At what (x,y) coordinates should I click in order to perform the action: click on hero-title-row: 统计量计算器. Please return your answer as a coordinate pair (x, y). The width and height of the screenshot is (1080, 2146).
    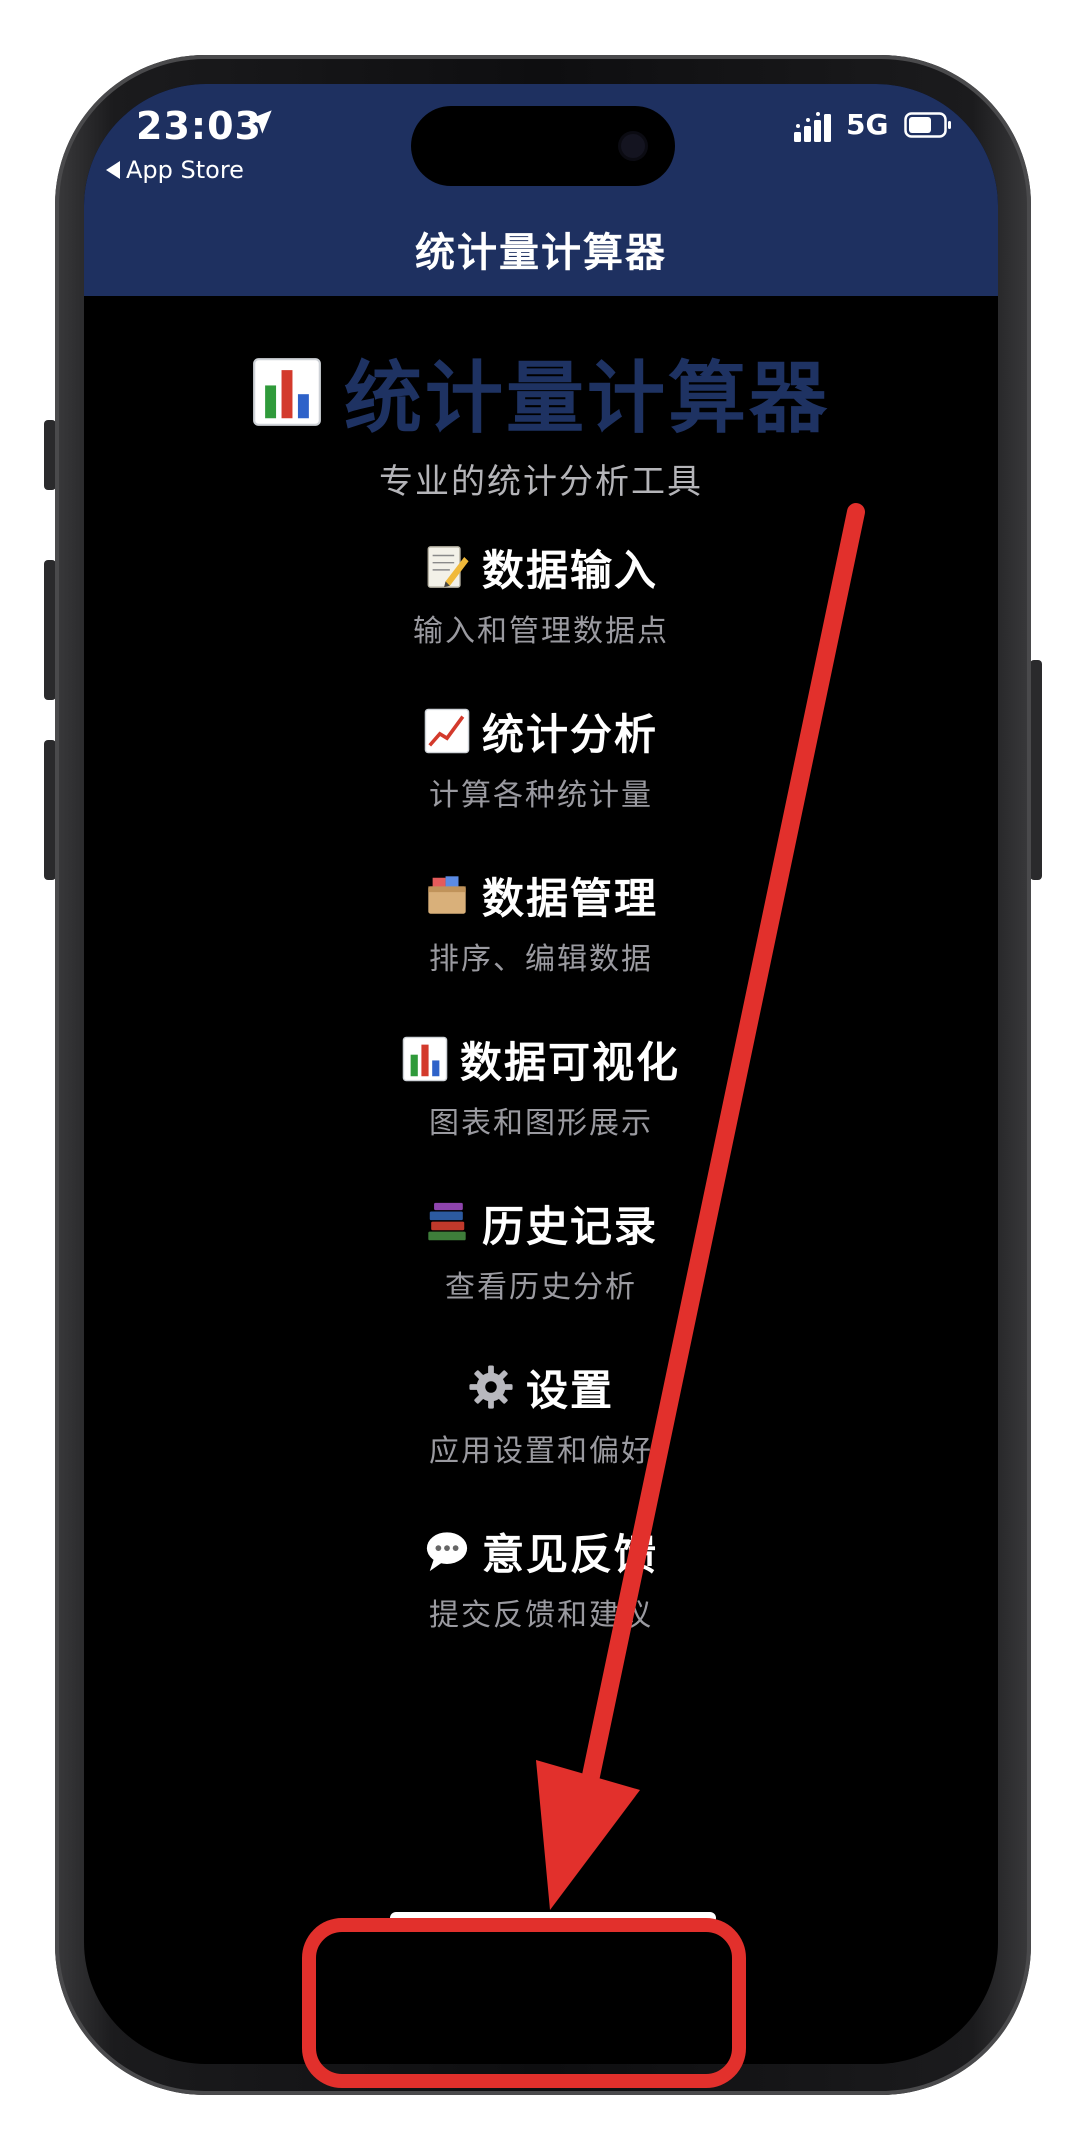
    Looking at the image, I should click on (541, 392).